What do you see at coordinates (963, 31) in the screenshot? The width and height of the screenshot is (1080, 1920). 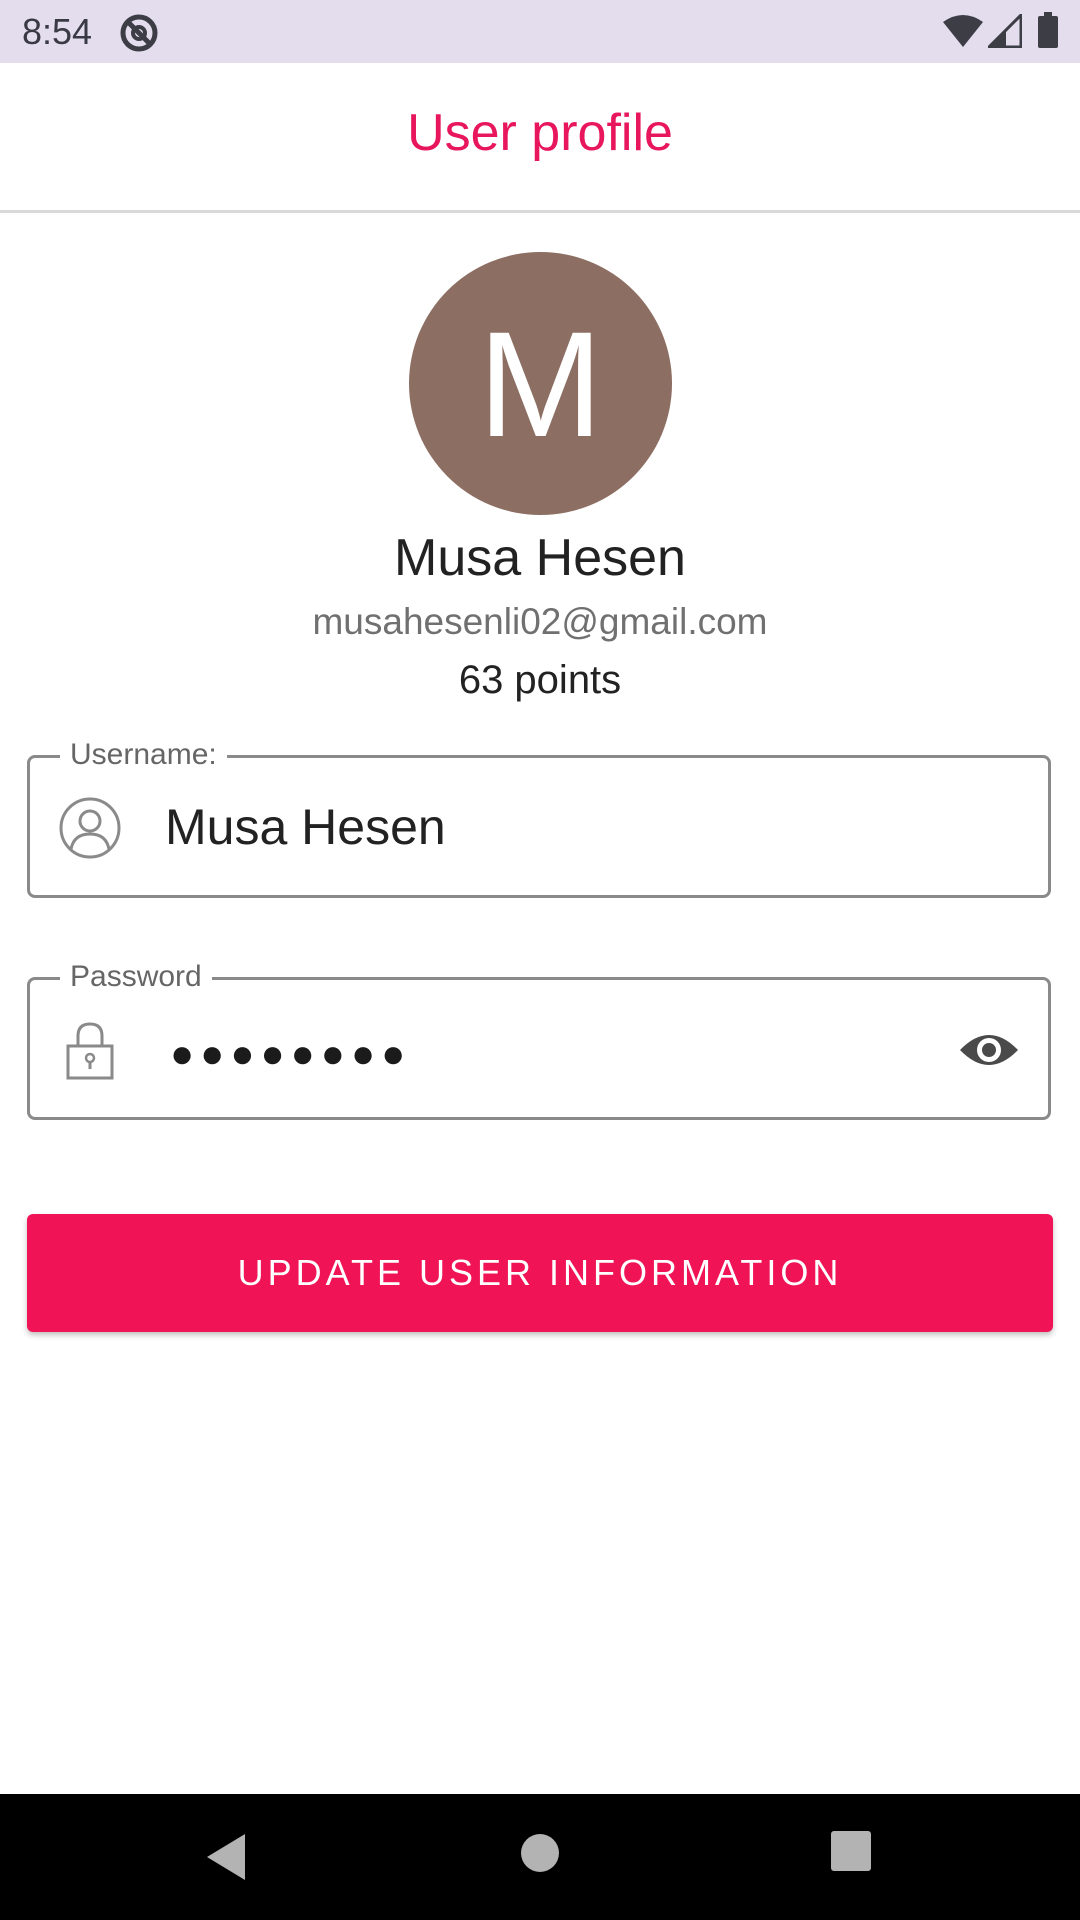 I see `wifi-icon` at bounding box center [963, 31].